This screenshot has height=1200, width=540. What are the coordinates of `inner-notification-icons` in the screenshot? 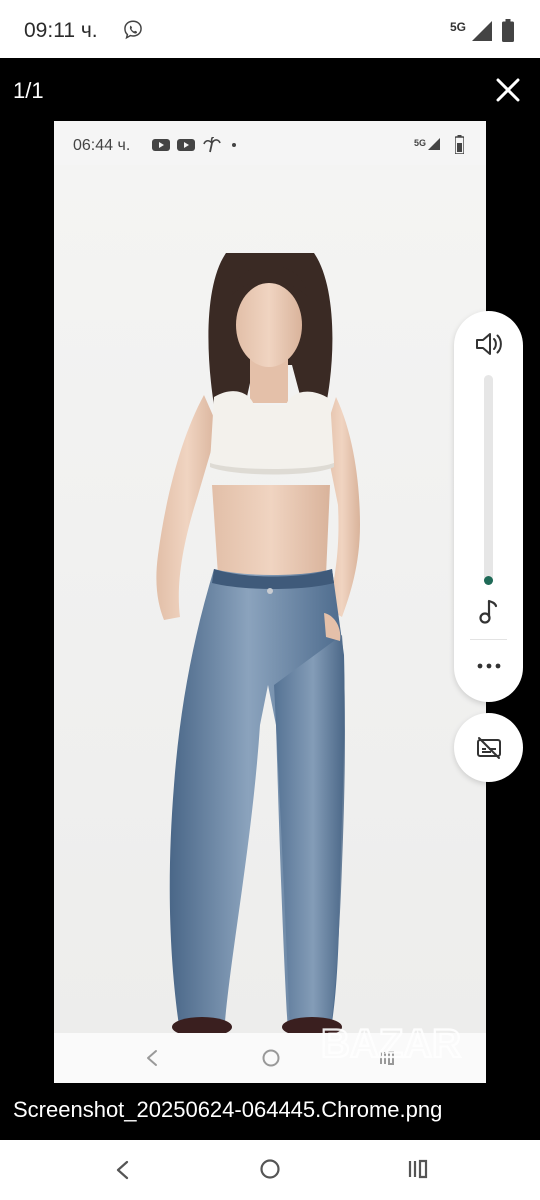 It's located at (194, 145).